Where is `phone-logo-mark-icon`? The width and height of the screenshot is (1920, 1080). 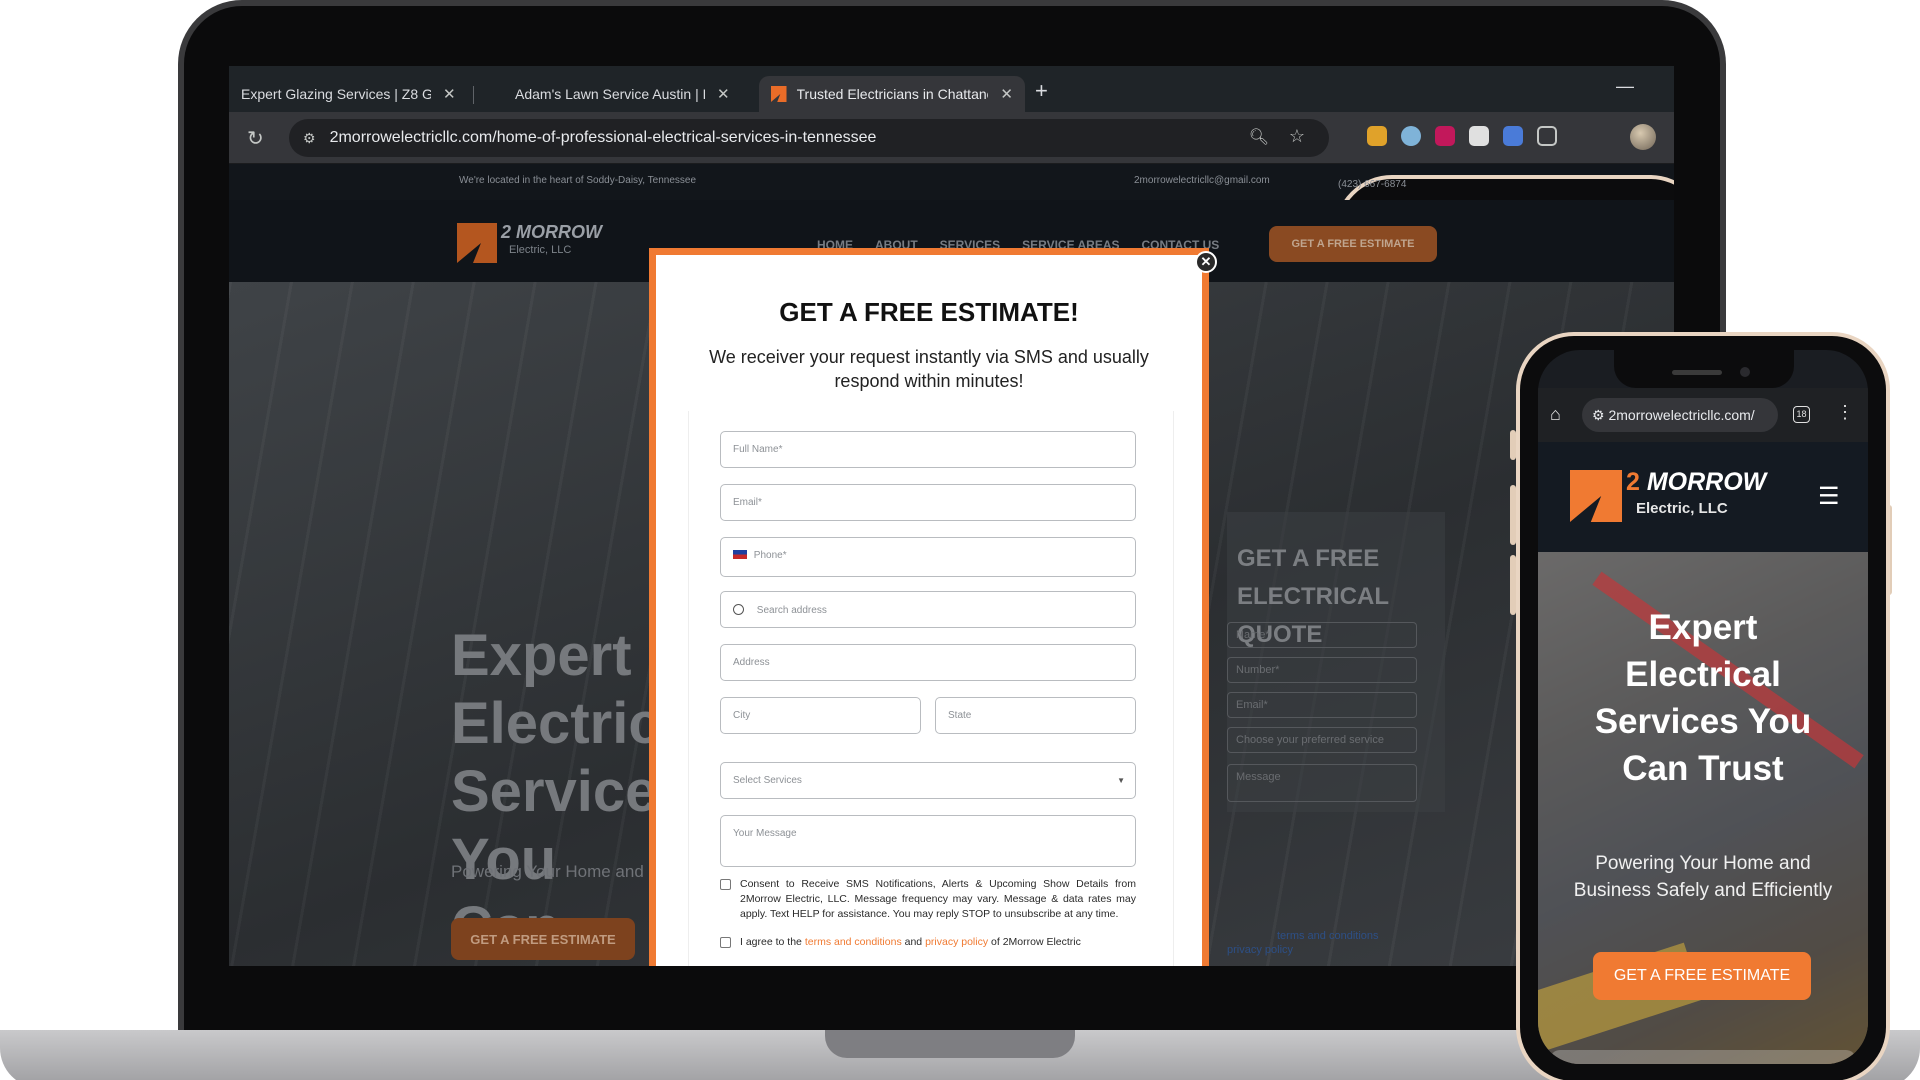 phone-logo-mark-icon is located at coordinates (1596, 496).